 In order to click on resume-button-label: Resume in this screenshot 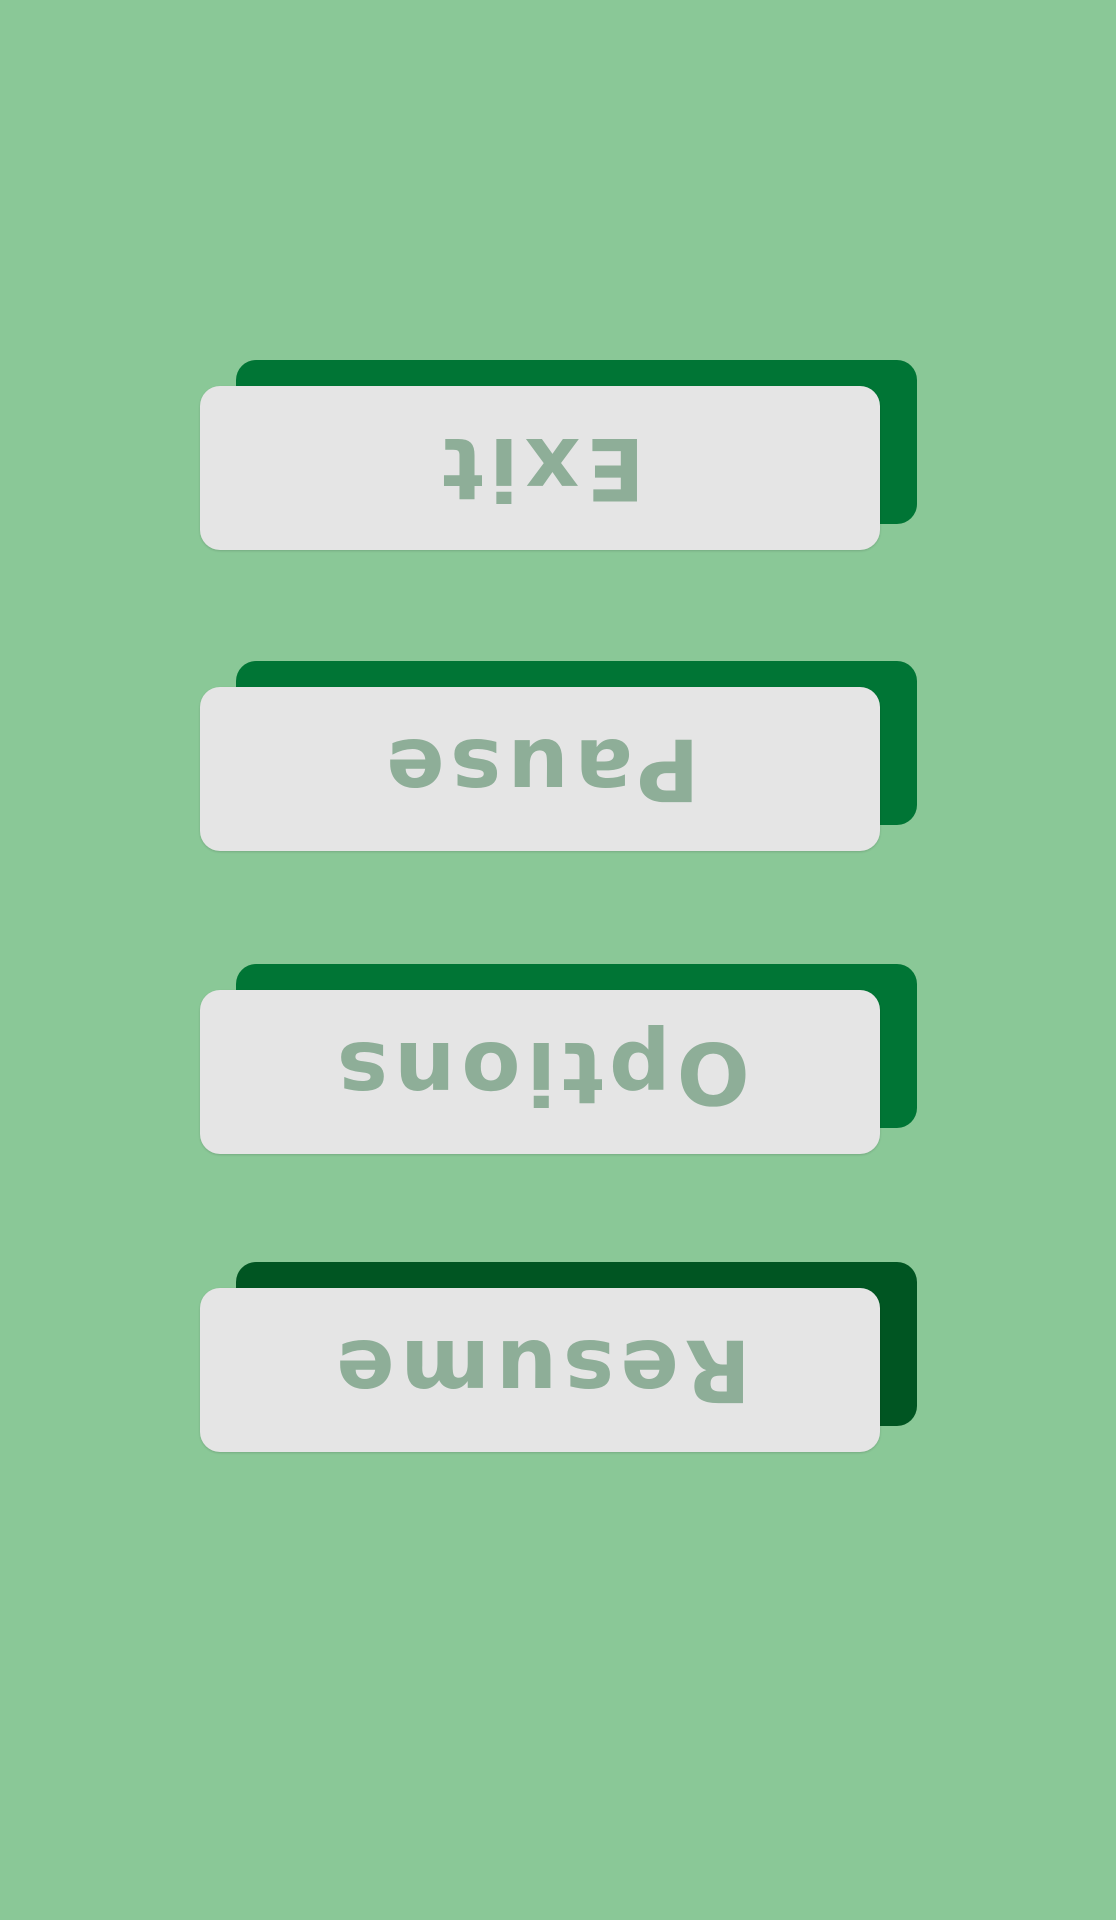, I will do `click(540, 1370)`.